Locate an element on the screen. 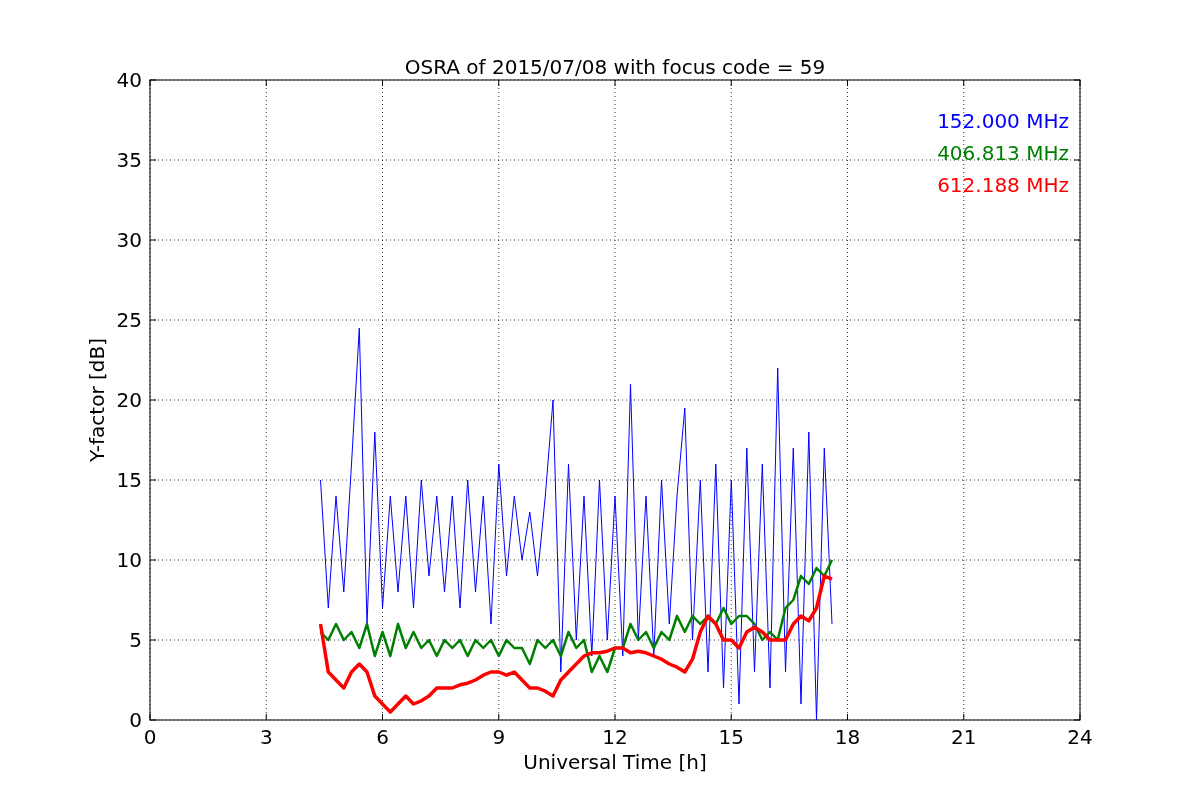 Image resolution: width=1200 pixels, height=800 pixels. y-tick-label: 30 is located at coordinates (129, 240).